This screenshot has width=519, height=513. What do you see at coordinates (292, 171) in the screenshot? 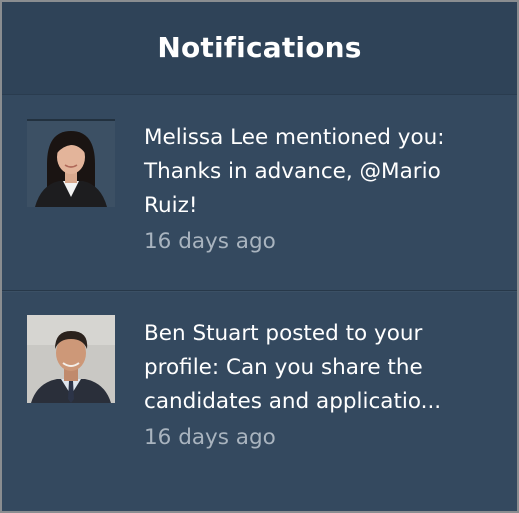
I see `notification-message-line: Thanks in advance, @Mario` at bounding box center [292, 171].